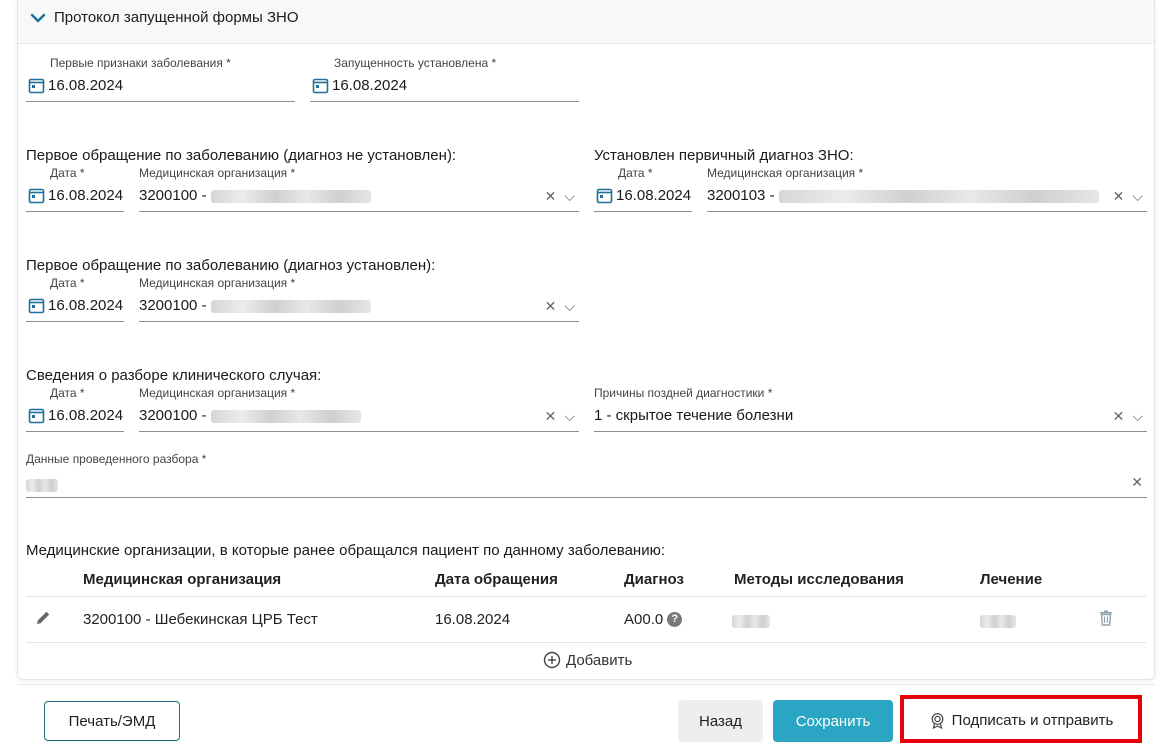 This screenshot has width=1164, height=752. What do you see at coordinates (370, 85) in the screenshot?
I see `neglect-set-value: 16.08.2024` at bounding box center [370, 85].